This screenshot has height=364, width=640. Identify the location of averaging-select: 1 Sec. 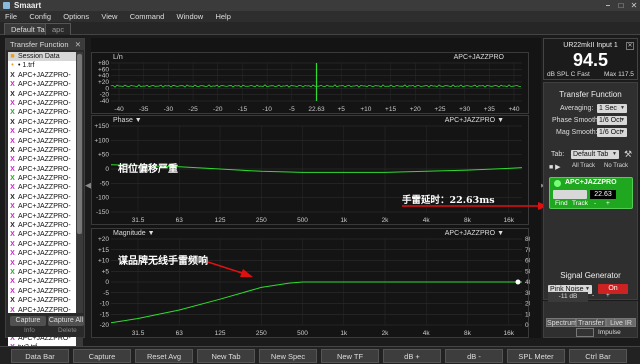
(612, 108).